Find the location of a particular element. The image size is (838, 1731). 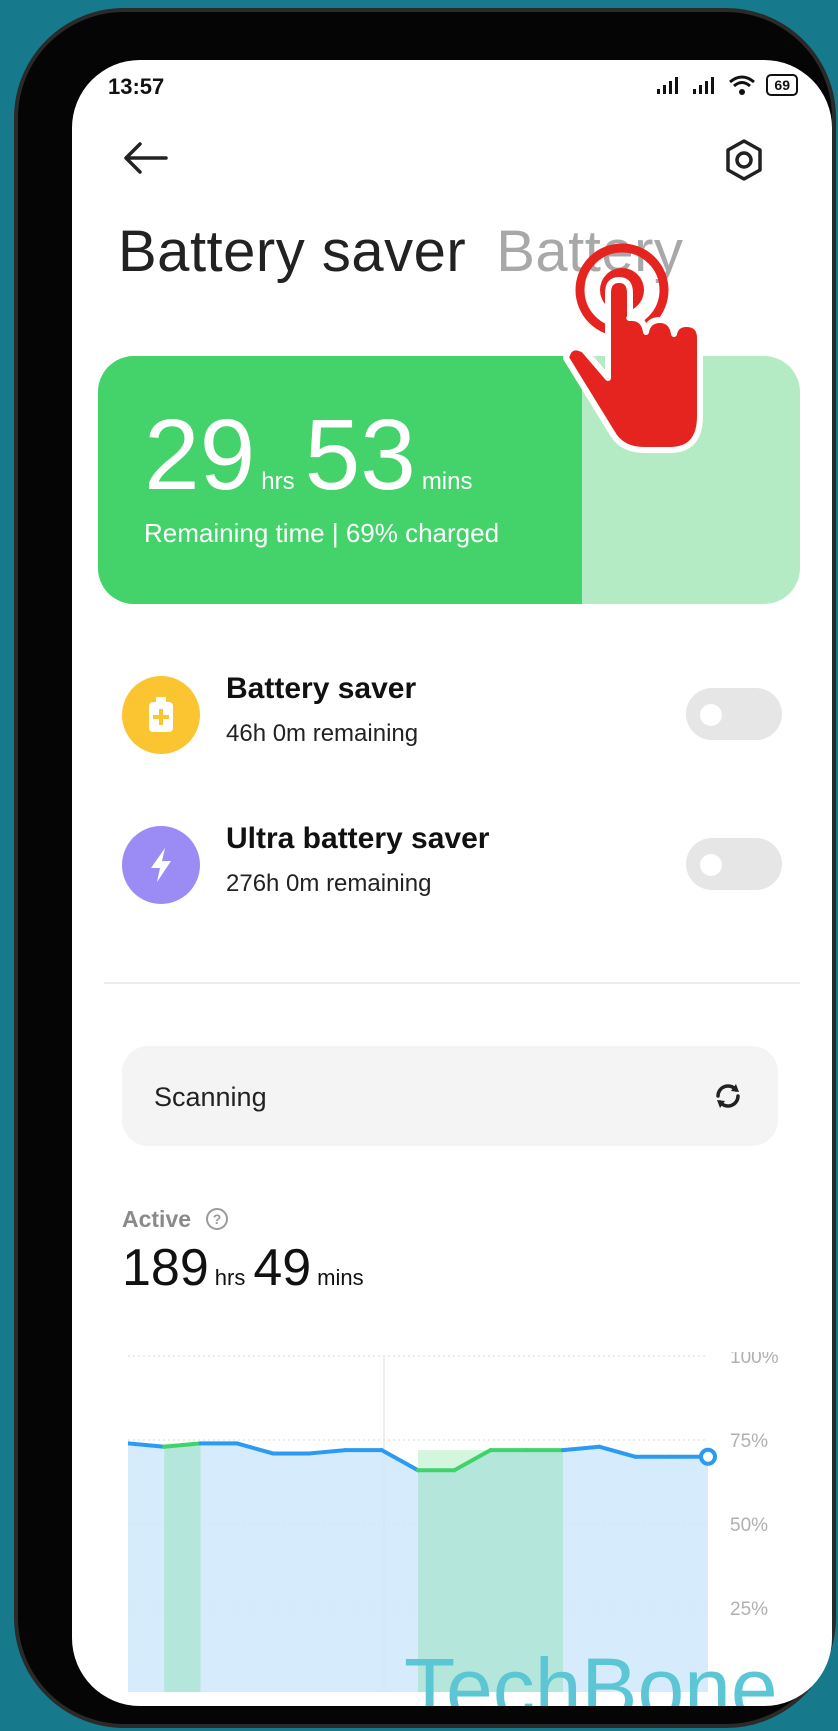

remaining-hours: 29 is located at coordinates (200, 455).